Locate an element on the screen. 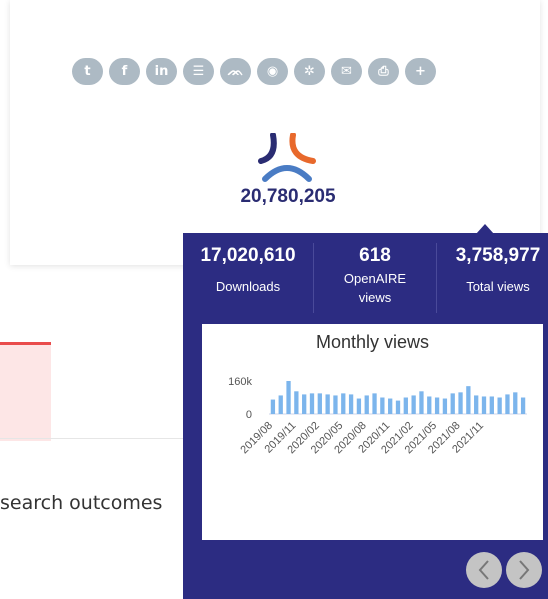 The width and height of the screenshot is (548, 599). total-count: 20,780,205 is located at coordinates (288, 196).